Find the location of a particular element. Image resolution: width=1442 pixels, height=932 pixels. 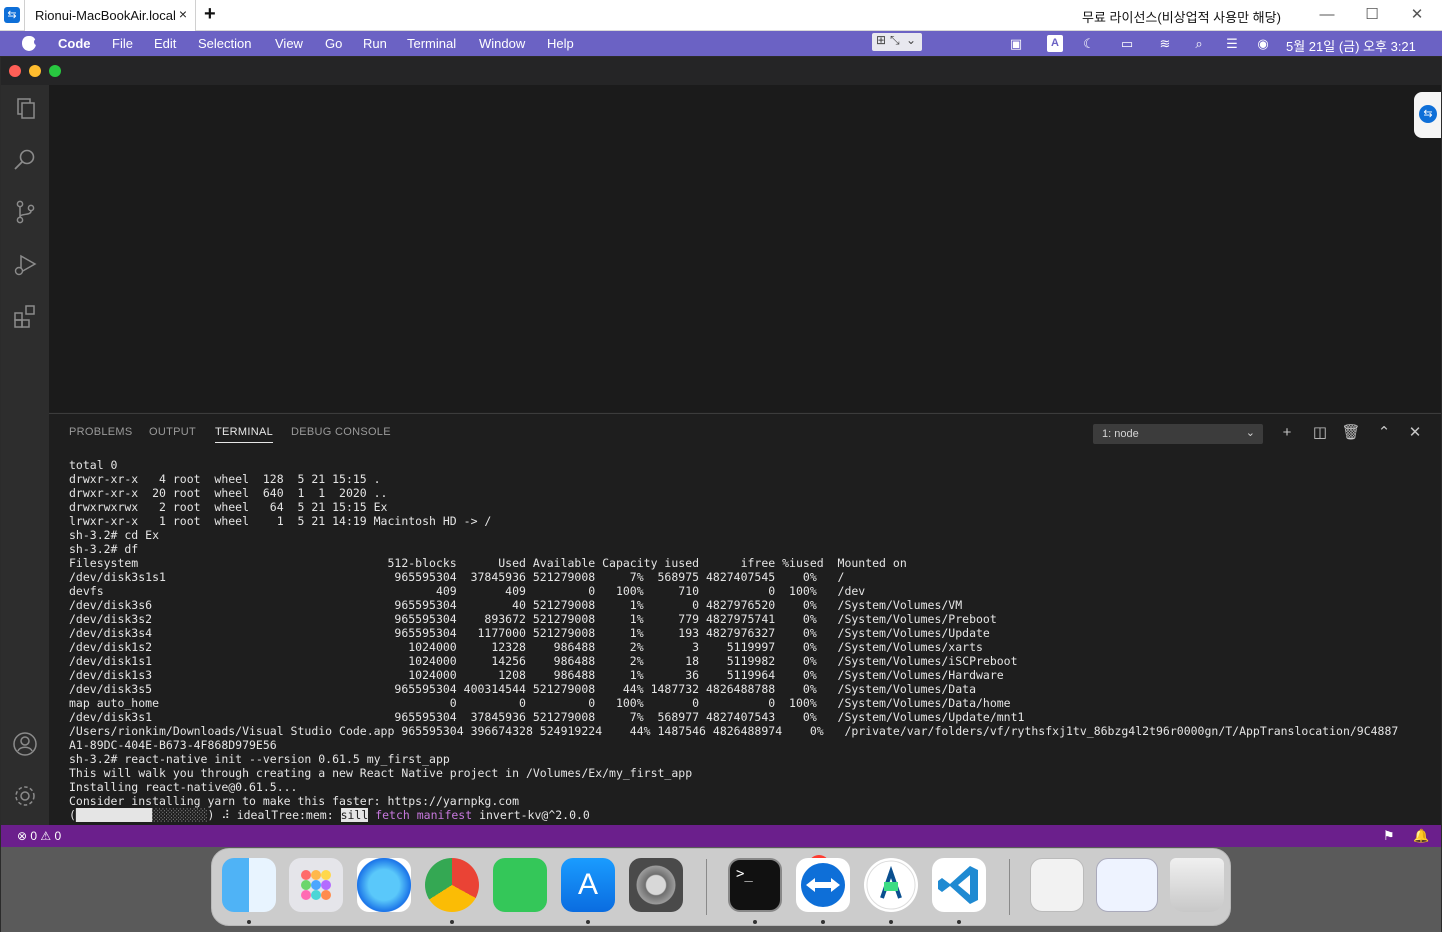

vscode-running-dot is located at coordinates (959, 922).